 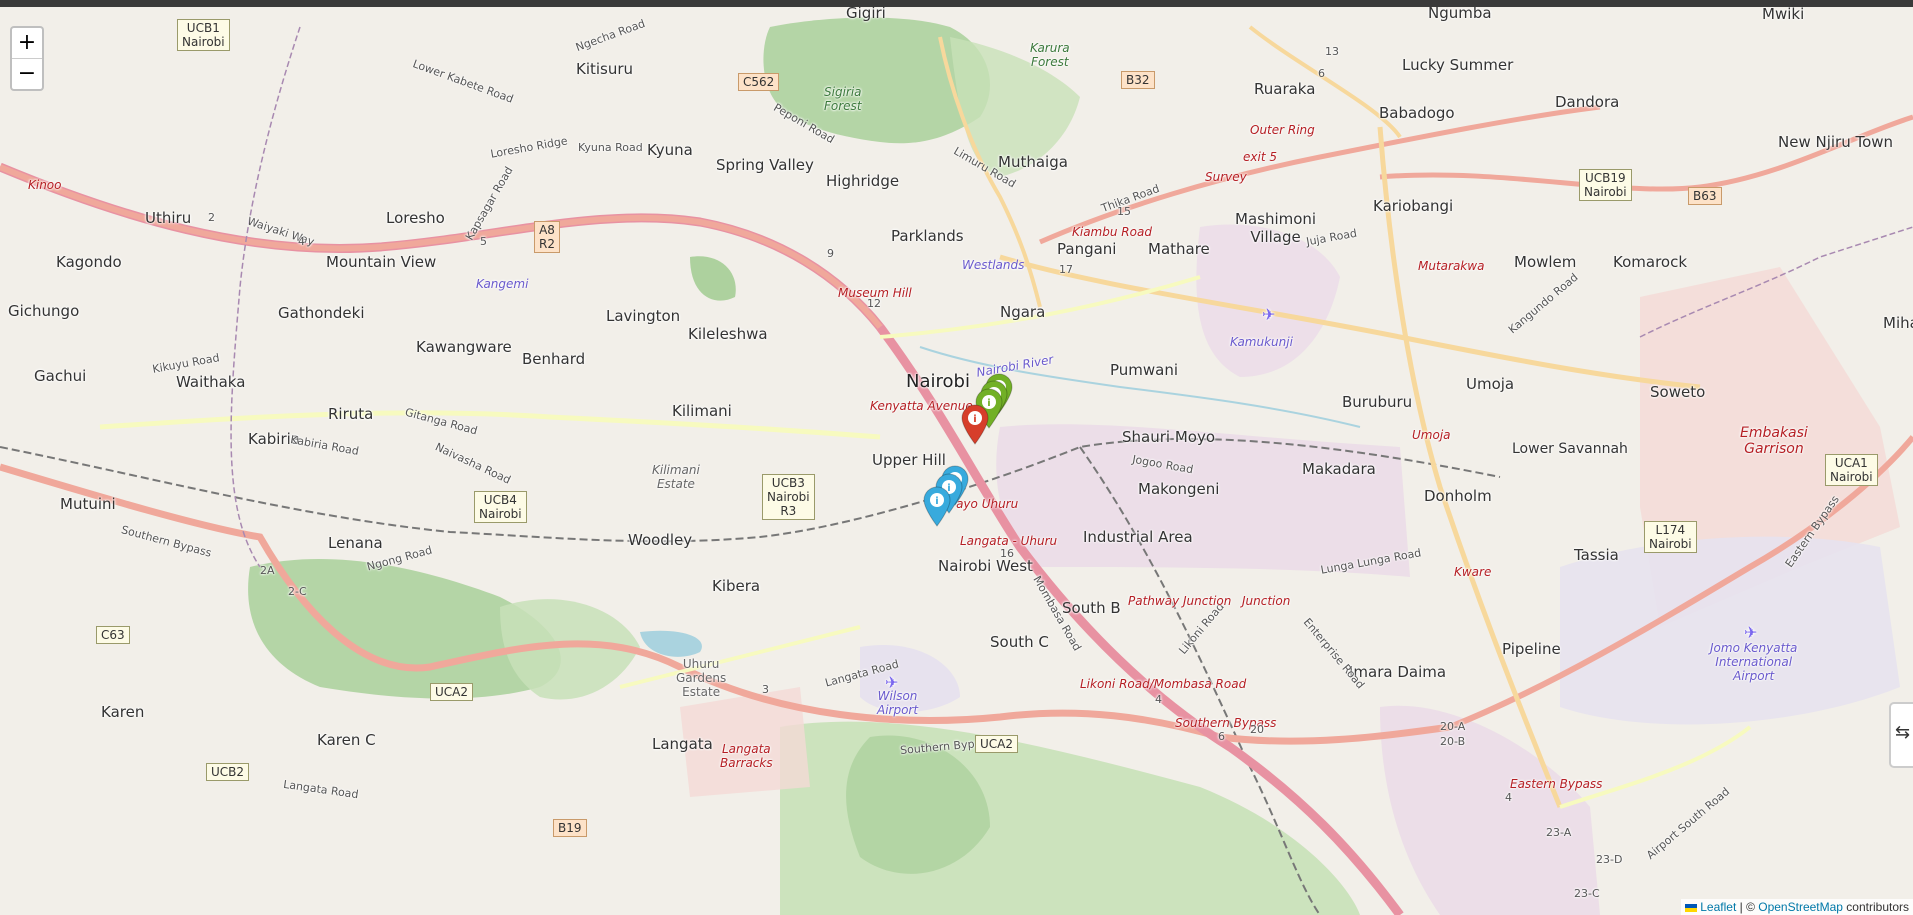 I want to click on red-map-marker: i, so click(x=975, y=424).